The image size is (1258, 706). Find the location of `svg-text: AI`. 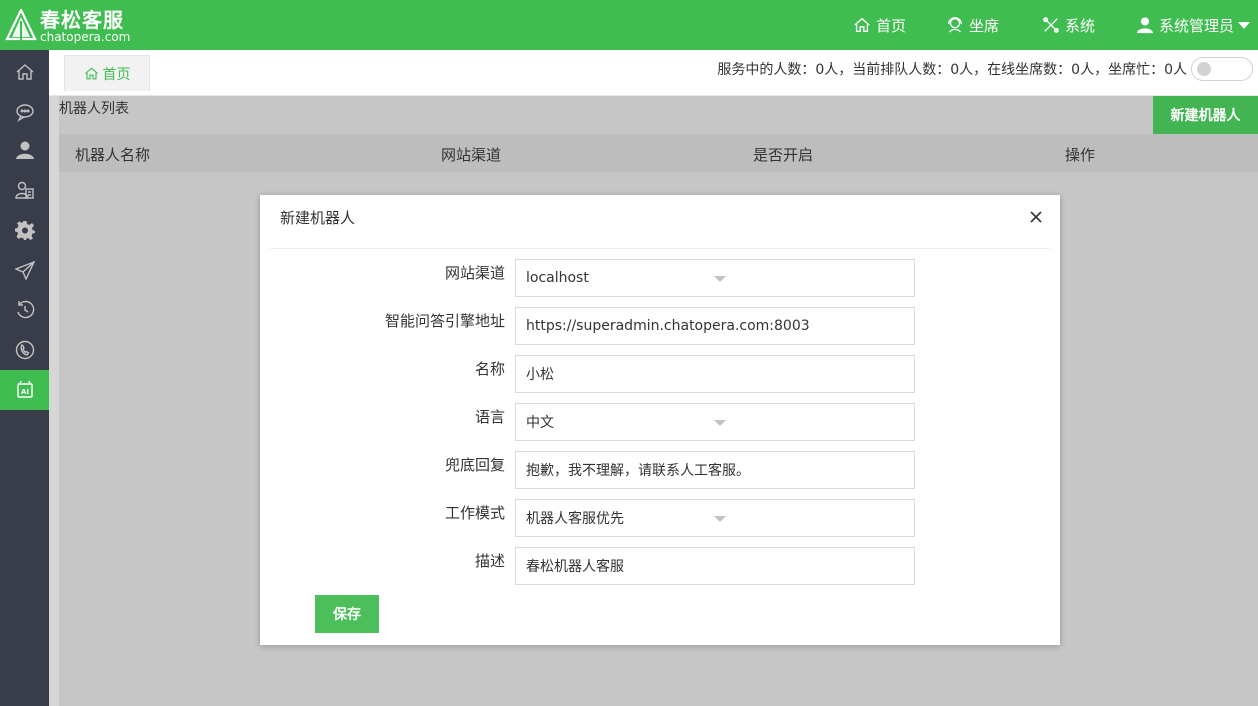

svg-text: AI is located at coordinates (24, 392).